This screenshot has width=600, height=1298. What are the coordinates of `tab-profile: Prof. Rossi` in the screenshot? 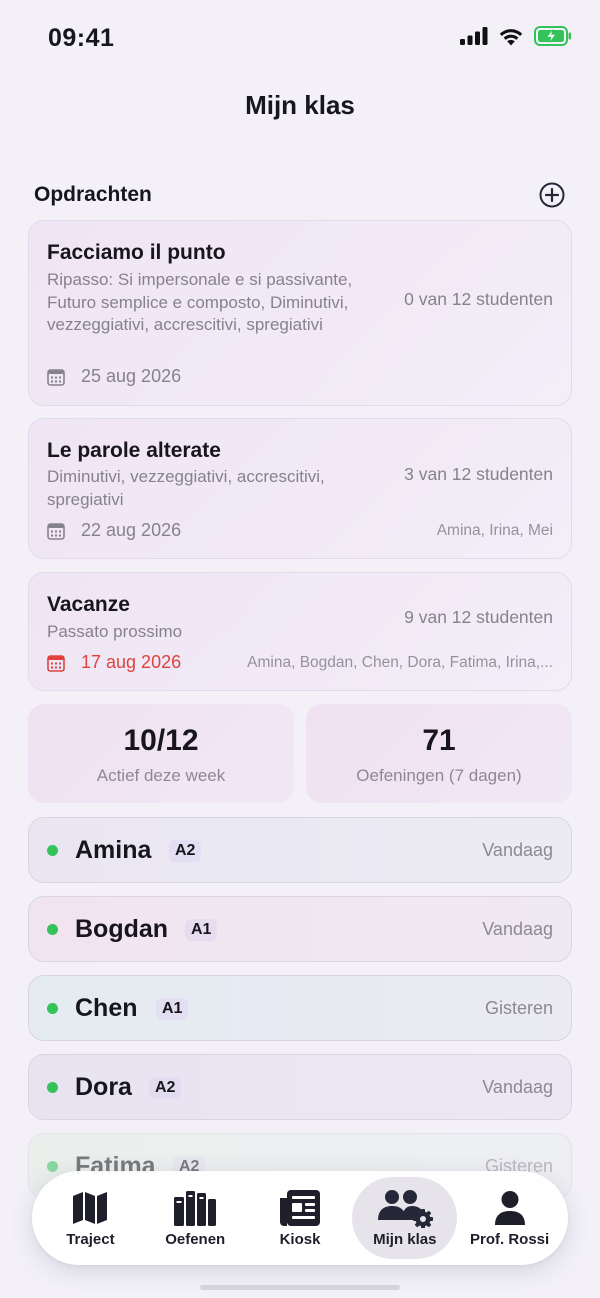 It's located at (509, 1218).